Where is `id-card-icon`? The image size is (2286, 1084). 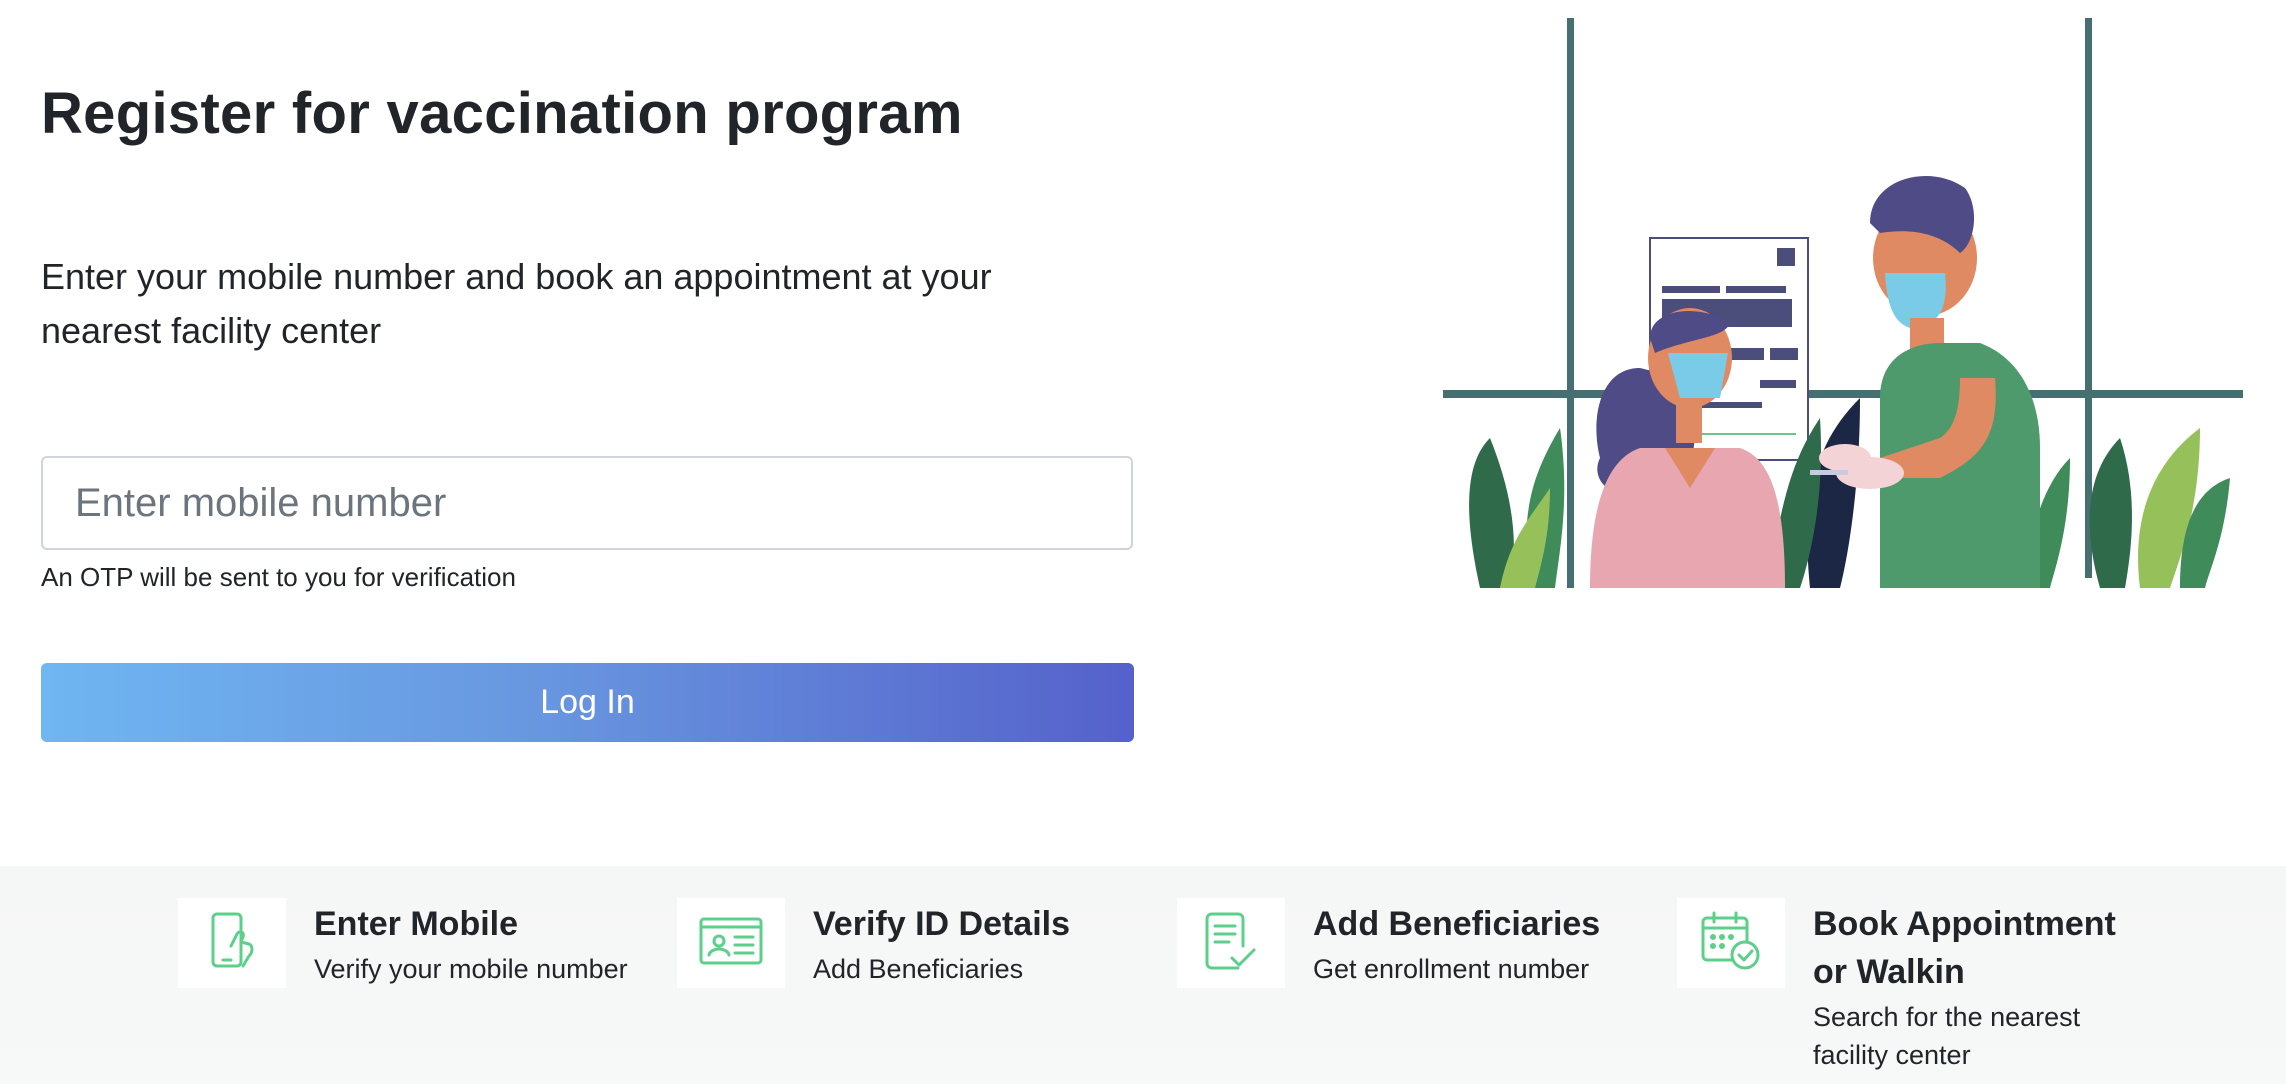 id-card-icon is located at coordinates (731, 943).